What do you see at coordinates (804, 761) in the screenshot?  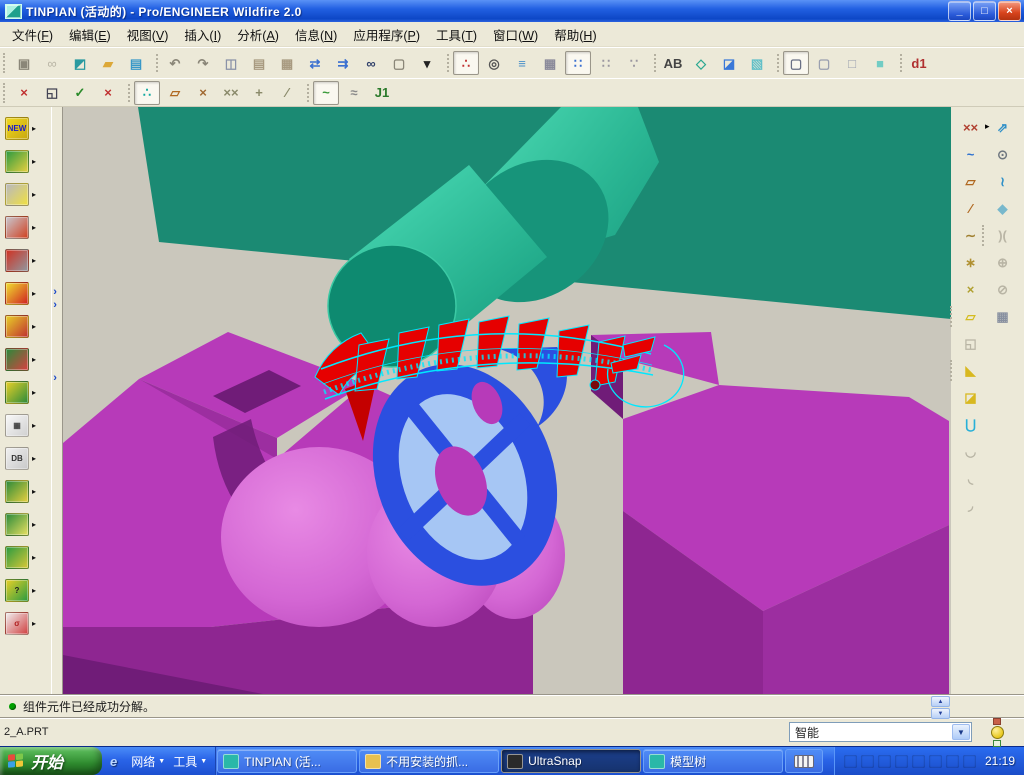 I see `input-method-button` at bounding box center [804, 761].